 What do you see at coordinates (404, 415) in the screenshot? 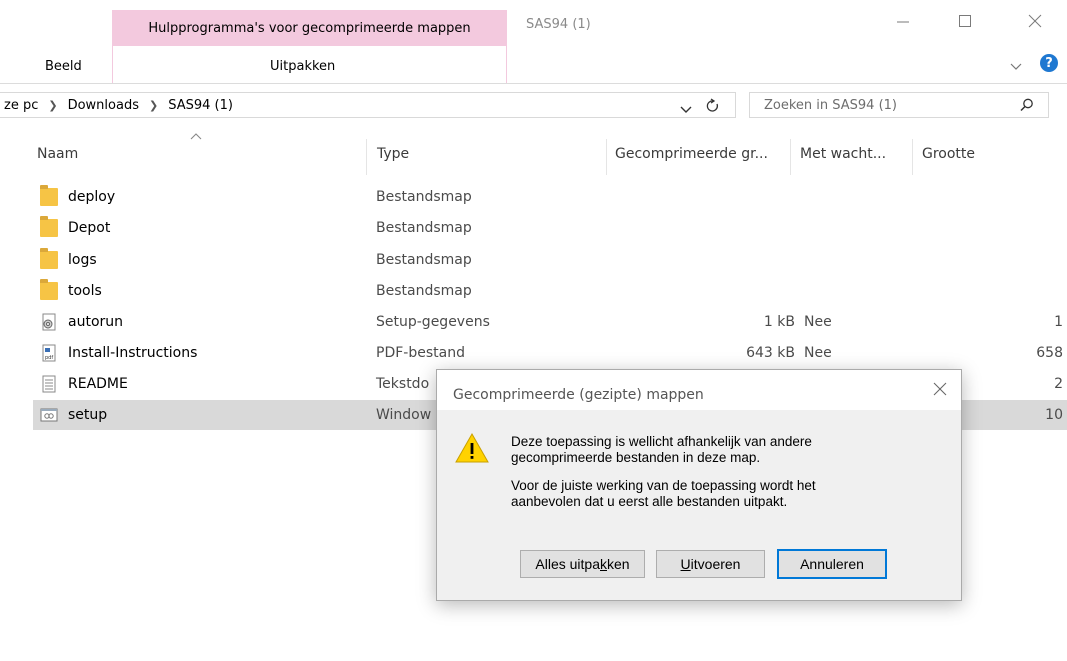
I see `file-type: Window` at bounding box center [404, 415].